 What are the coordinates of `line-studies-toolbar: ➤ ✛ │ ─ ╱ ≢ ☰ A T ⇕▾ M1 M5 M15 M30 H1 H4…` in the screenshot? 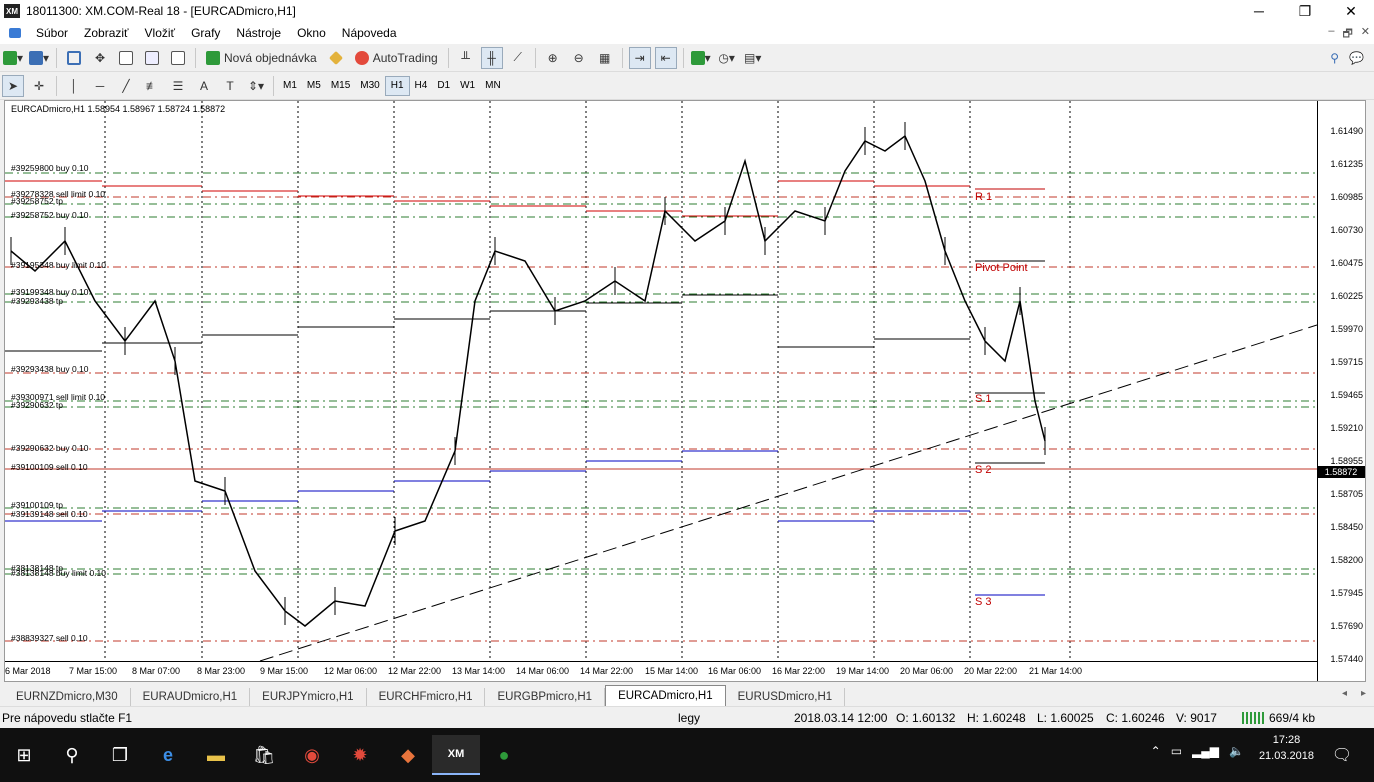 It's located at (687, 86).